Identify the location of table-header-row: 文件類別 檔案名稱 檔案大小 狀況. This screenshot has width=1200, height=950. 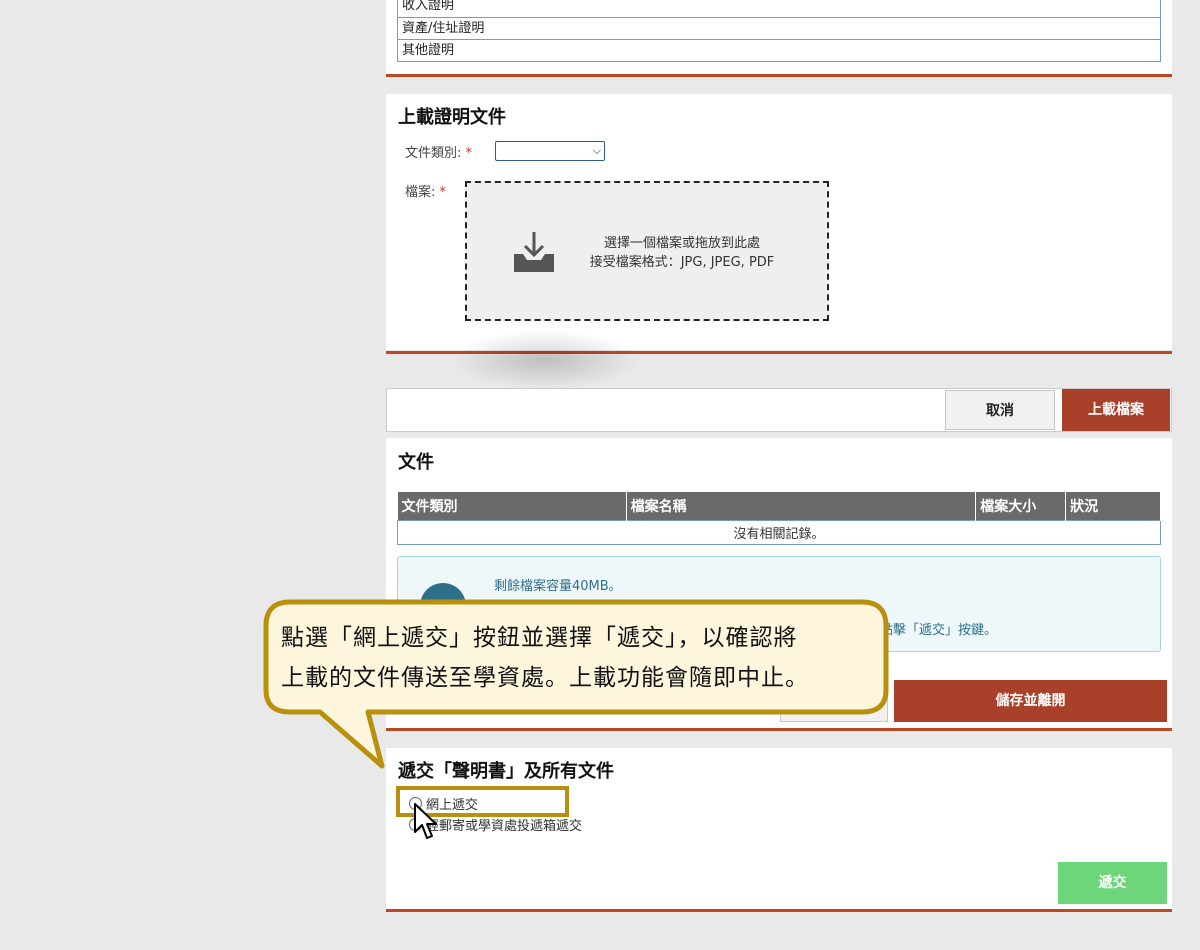
(779, 506).